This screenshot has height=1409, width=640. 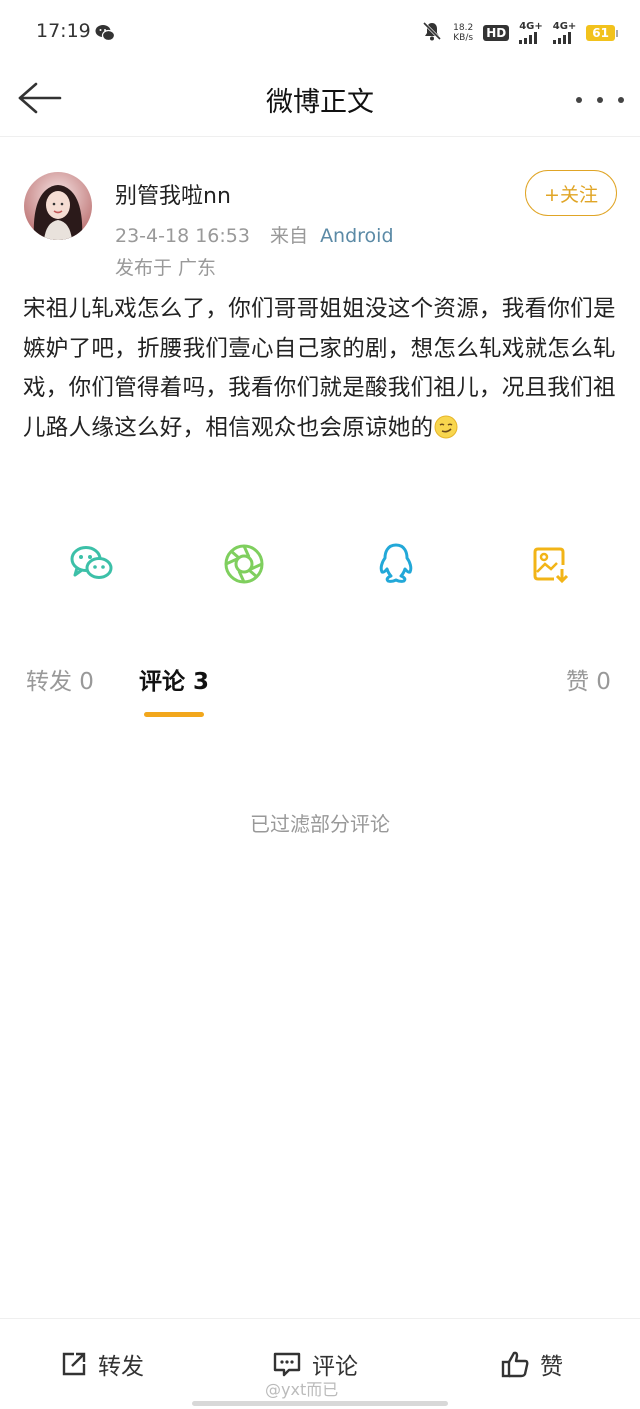 I want to click on page-title: 微博正文, so click(x=320, y=102).